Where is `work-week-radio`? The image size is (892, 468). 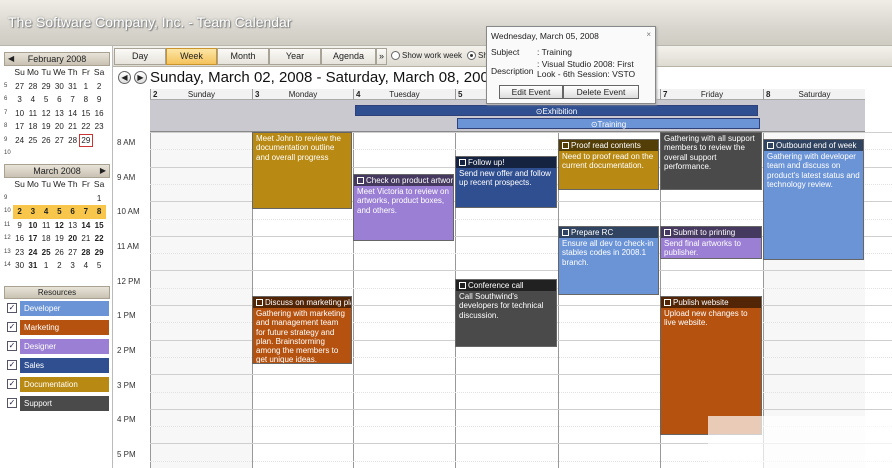
work-week-radio is located at coordinates (395, 55).